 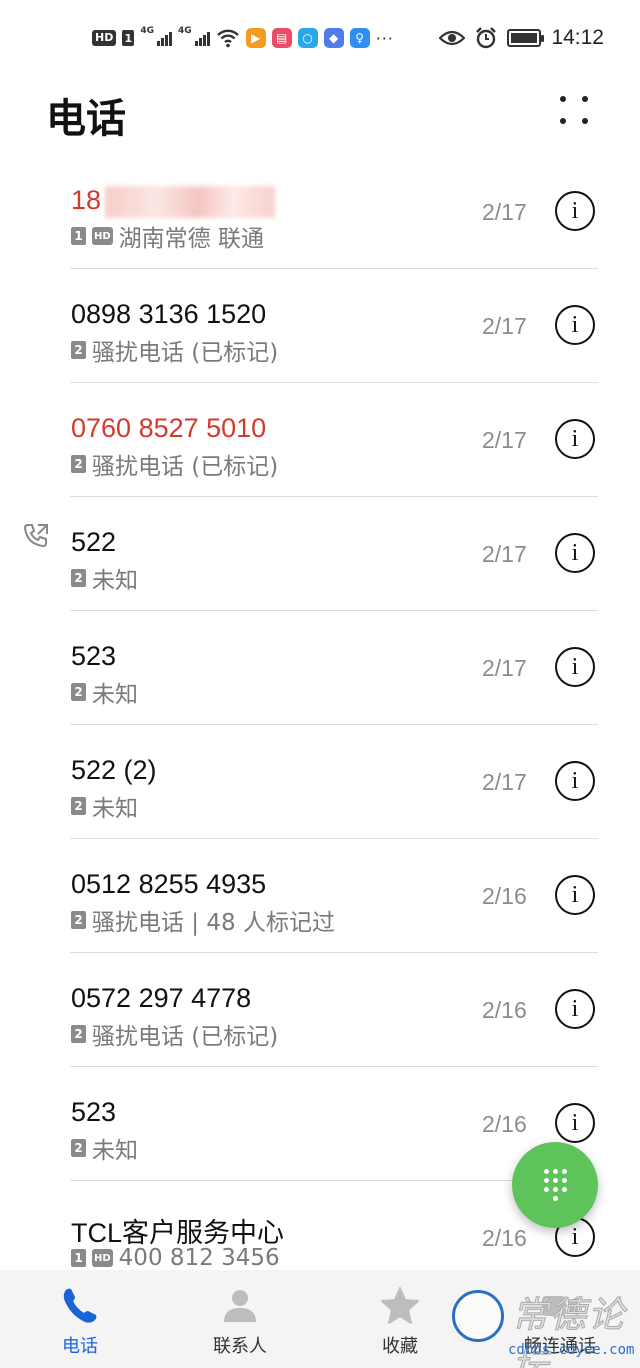 I want to click on call-number: 522, so click(x=94, y=542).